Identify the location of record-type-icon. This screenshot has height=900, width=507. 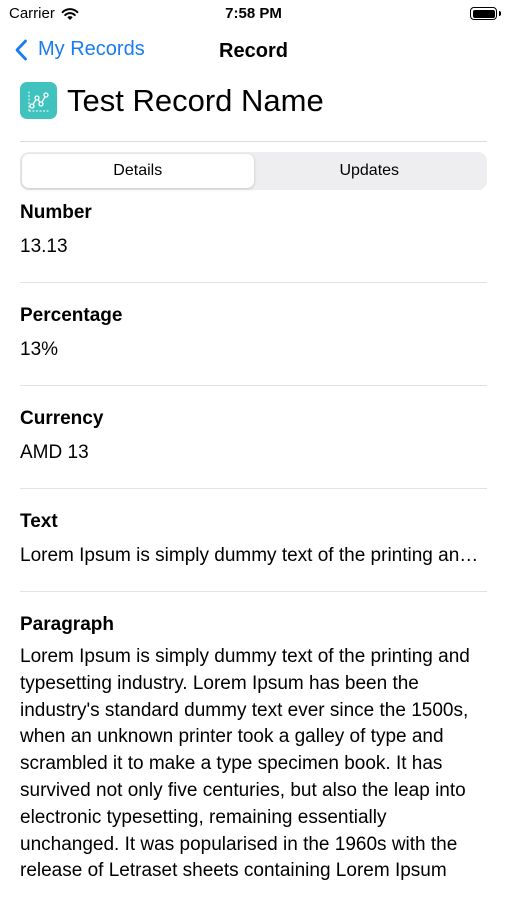
(38, 100).